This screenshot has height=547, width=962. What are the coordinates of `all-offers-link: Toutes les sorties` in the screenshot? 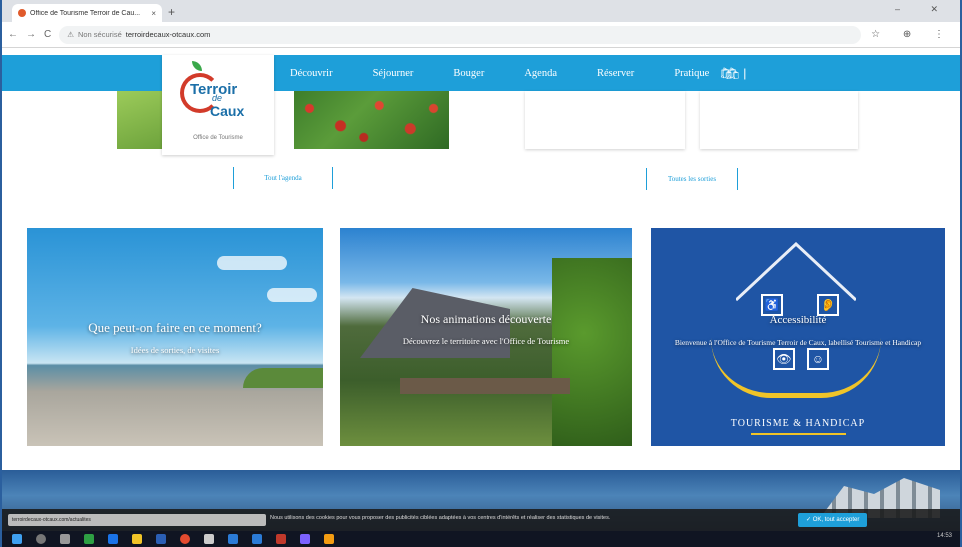 It's located at (692, 179).